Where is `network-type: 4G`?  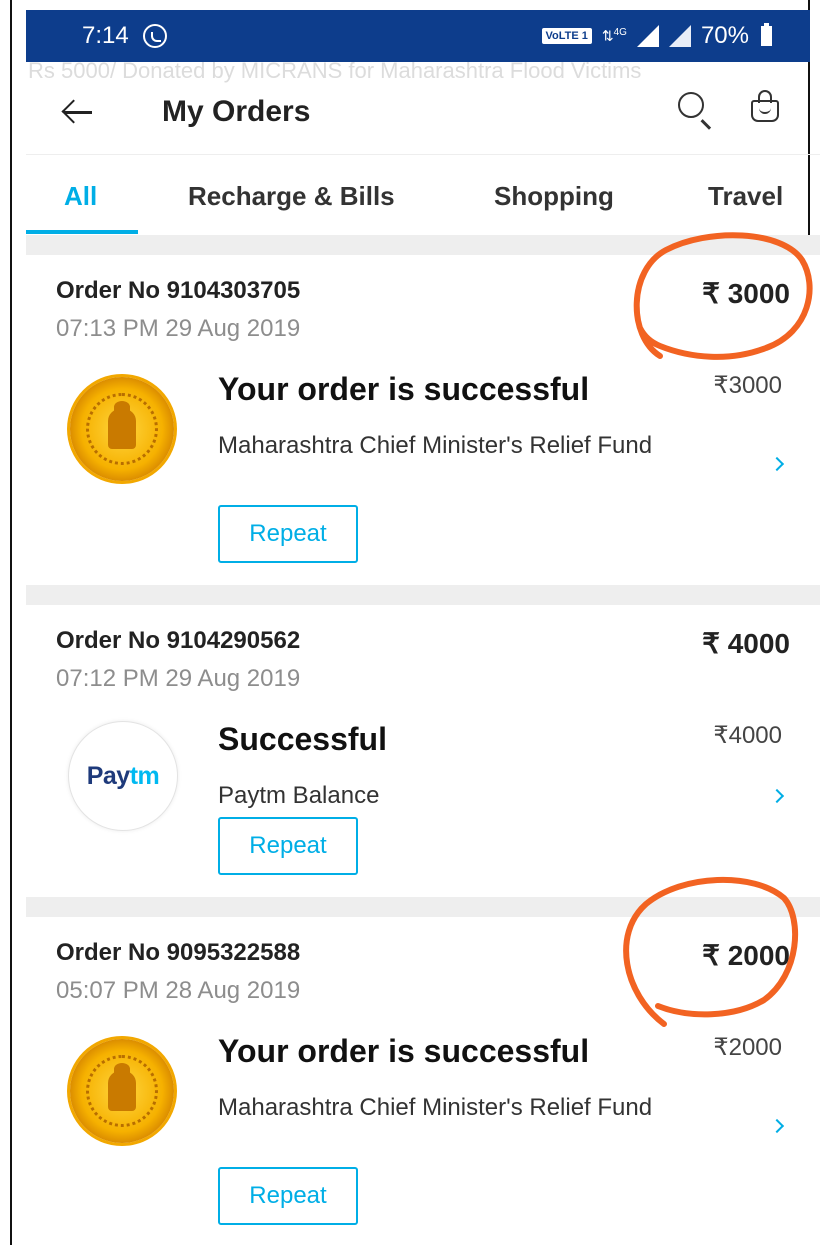
network-type: 4G is located at coordinates (620, 33).